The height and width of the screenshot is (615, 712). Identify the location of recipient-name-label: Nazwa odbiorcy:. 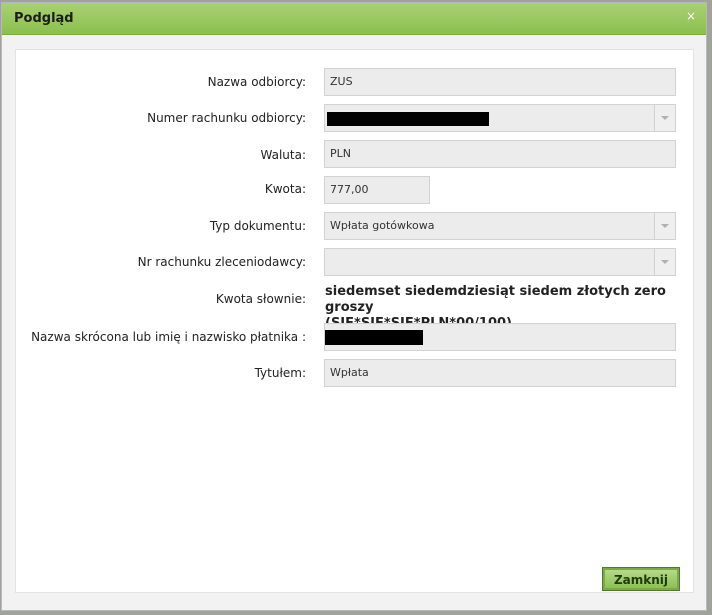
(256, 82).